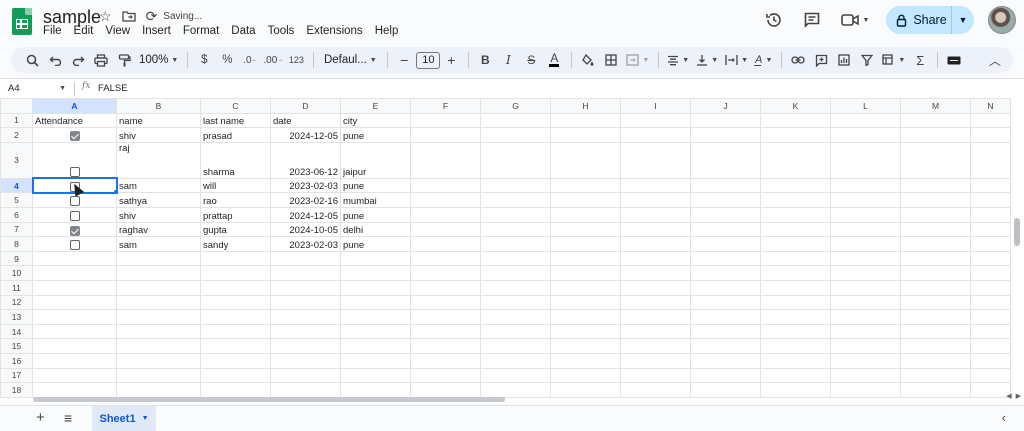 This screenshot has width=1024, height=431. I want to click on cell-d, so click(305, 258).